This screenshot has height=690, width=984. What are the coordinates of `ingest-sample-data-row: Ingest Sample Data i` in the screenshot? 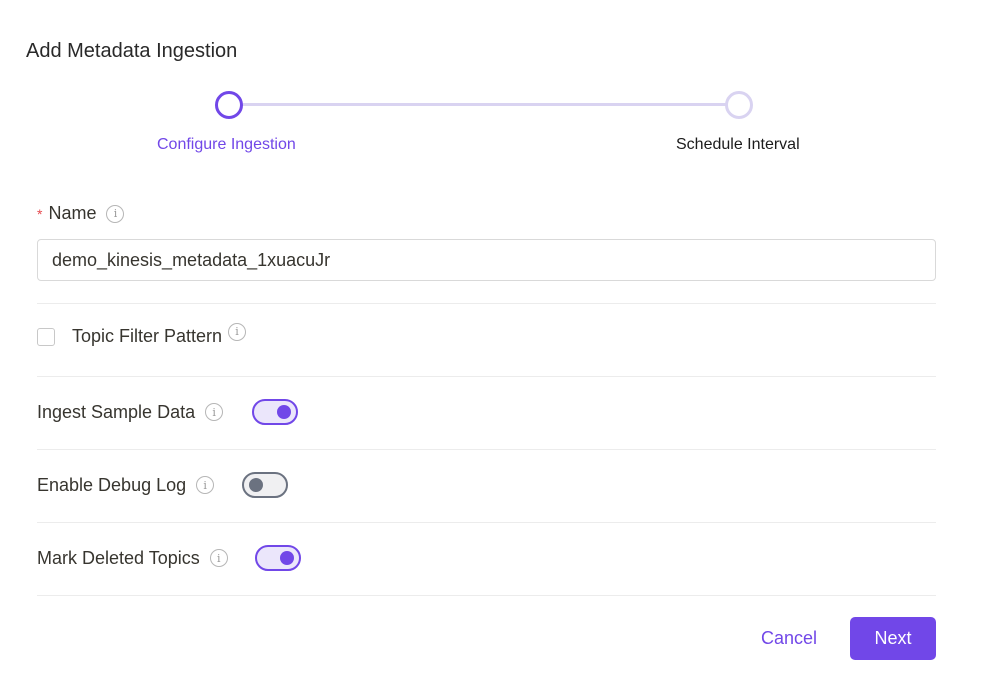 It's located at (168, 412).